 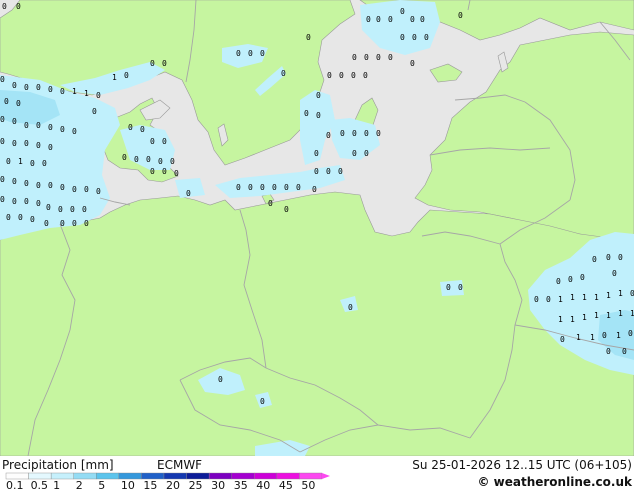 What do you see at coordinates (79, 484) in the screenshot?
I see `legend-tick-label: 2` at bounding box center [79, 484].